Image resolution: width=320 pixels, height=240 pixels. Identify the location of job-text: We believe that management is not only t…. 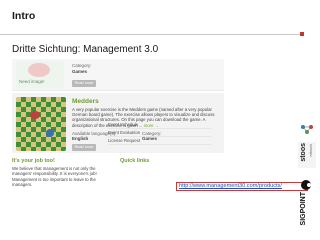
(54, 177).